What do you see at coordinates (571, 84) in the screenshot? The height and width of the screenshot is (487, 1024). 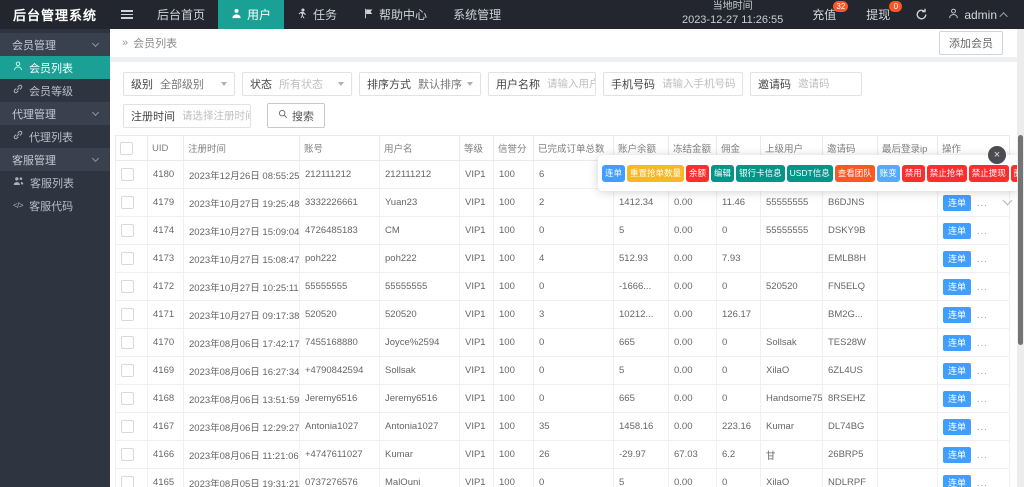 I see `username-input` at bounding box center [571, 84].